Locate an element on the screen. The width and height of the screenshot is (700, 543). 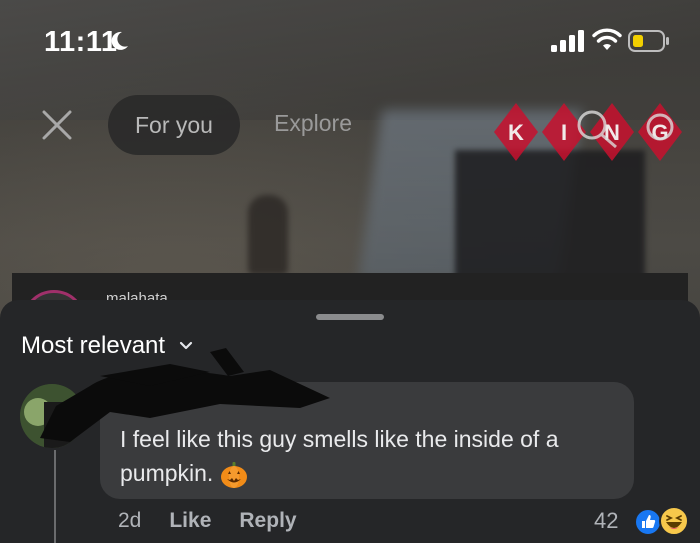
svg-text: K is located at coordinates (516, 132).